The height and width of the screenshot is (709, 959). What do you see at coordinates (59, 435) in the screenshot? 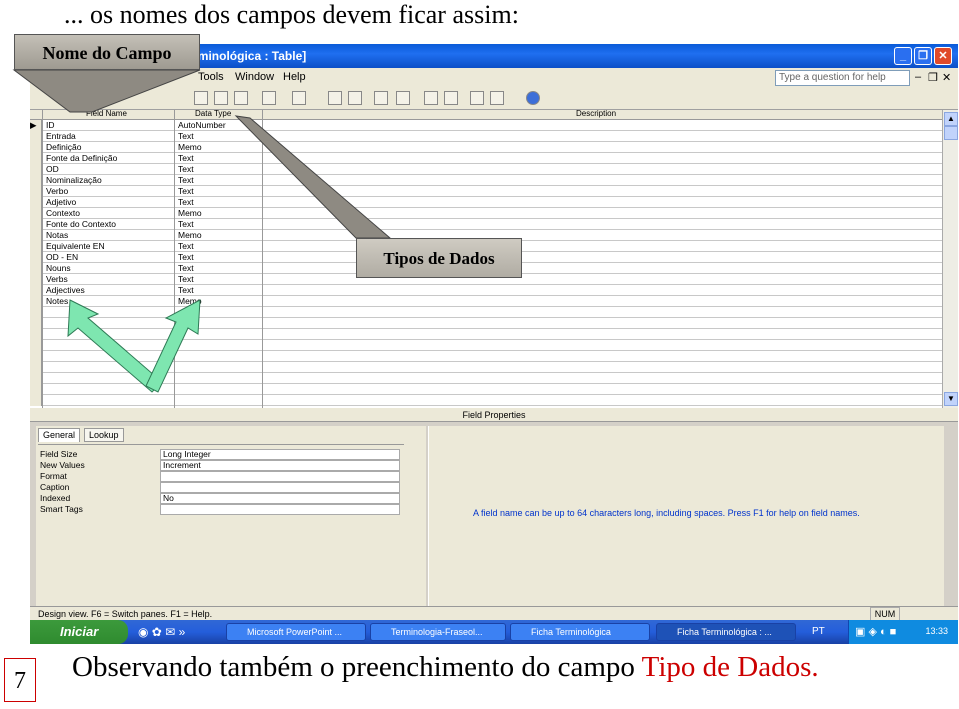
I see `tab-general: General` at bounding box center [59, 435].